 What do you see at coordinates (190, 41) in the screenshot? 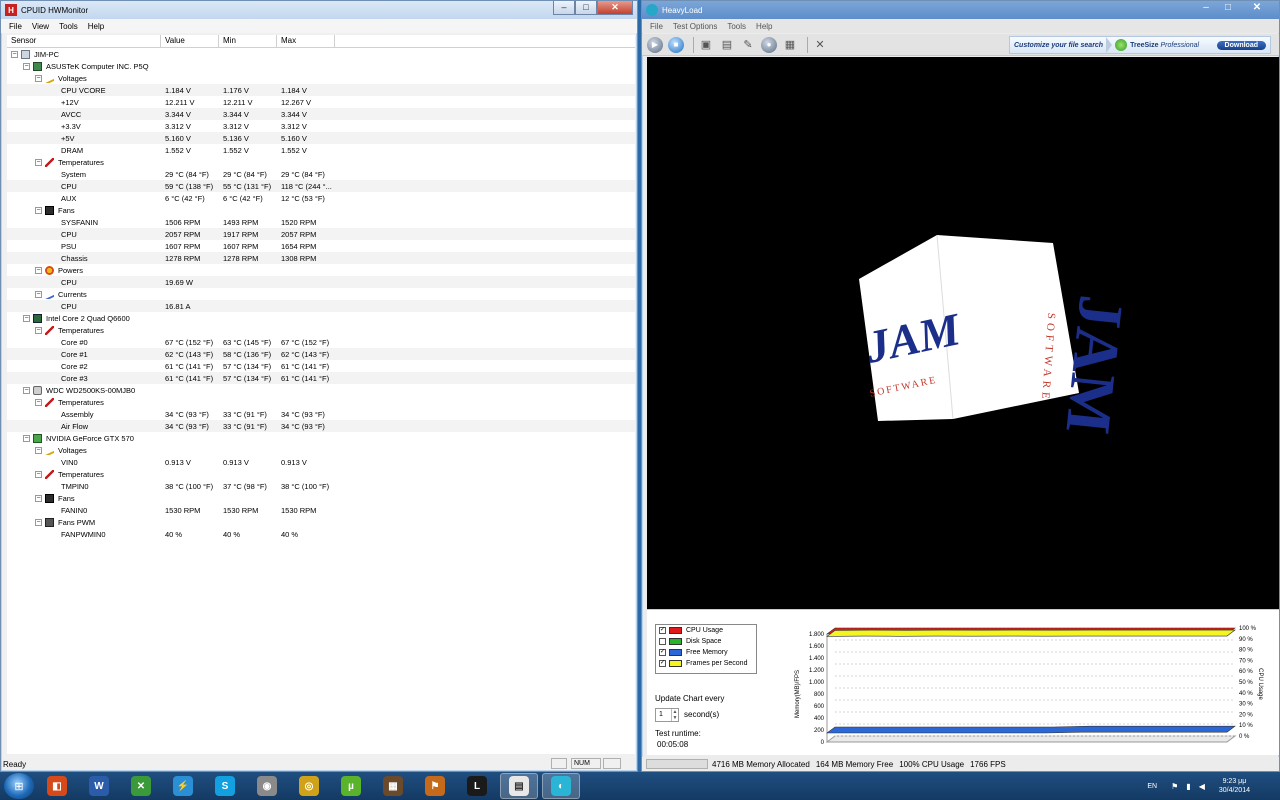
I see `column-value: Value` at bounding box center [190, 41].